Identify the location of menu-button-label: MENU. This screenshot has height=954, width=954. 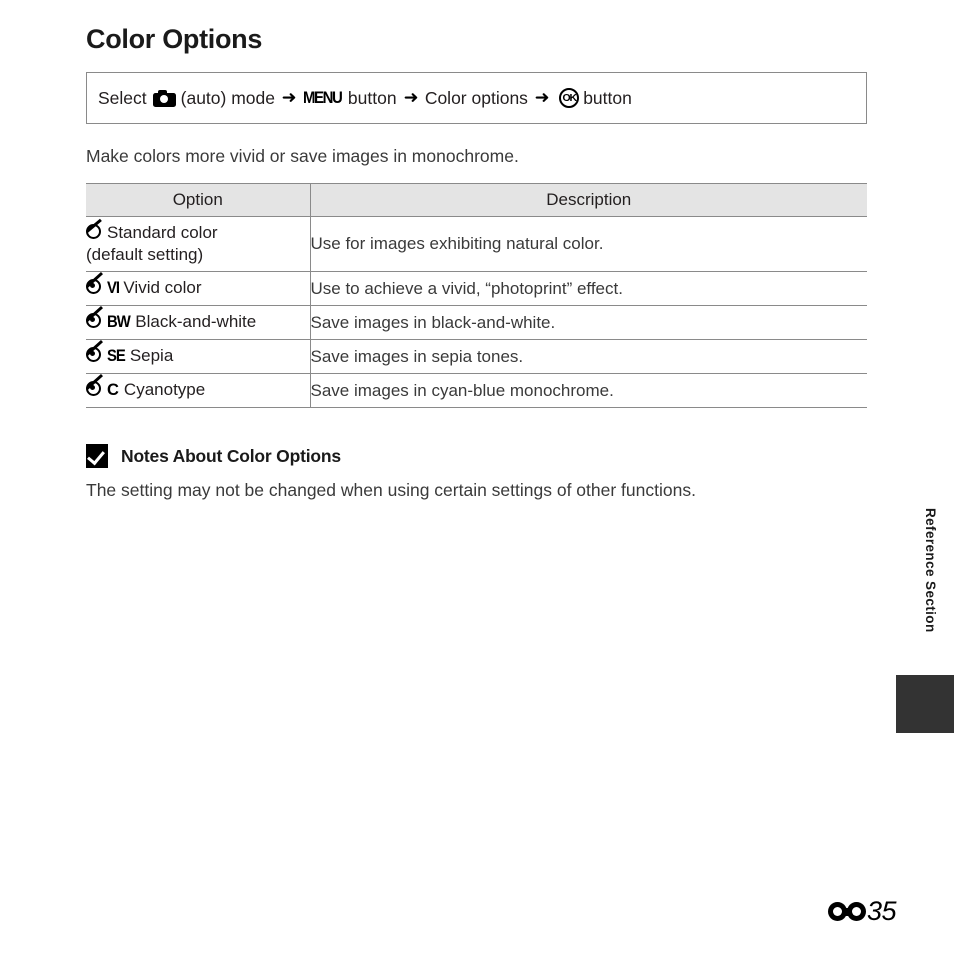
(323, 97).